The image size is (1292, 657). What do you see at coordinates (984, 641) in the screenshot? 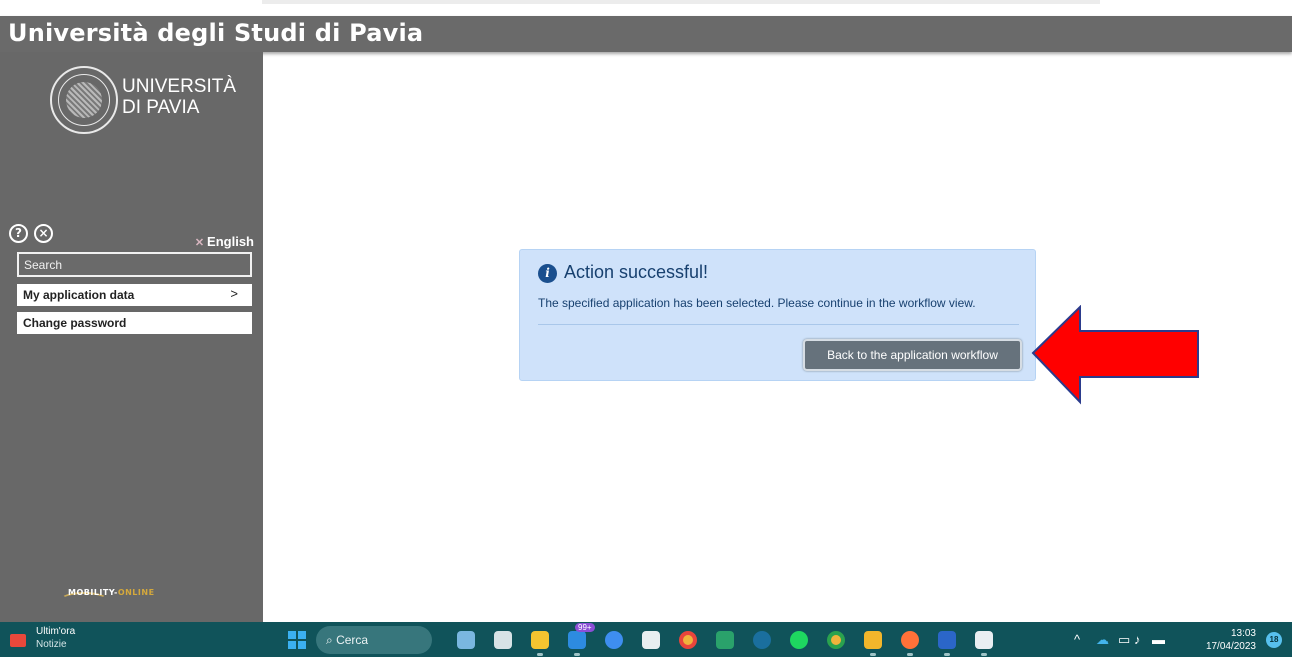
I see `bank-icon` at bounding box center [984, 641].